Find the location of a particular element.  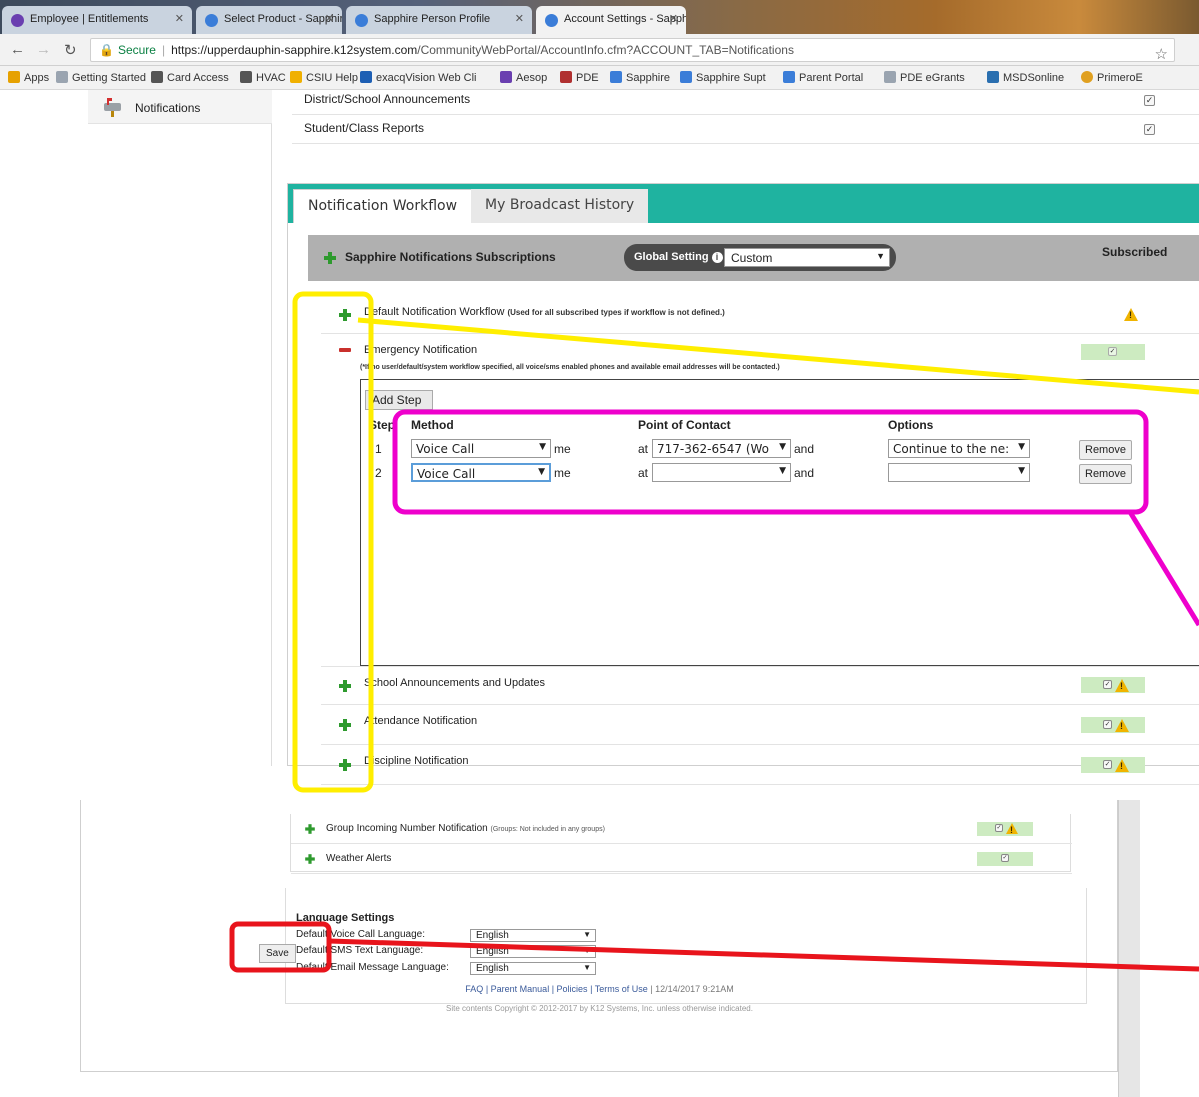

bookmark-pde: PDE is located at coordinates (579, 77).